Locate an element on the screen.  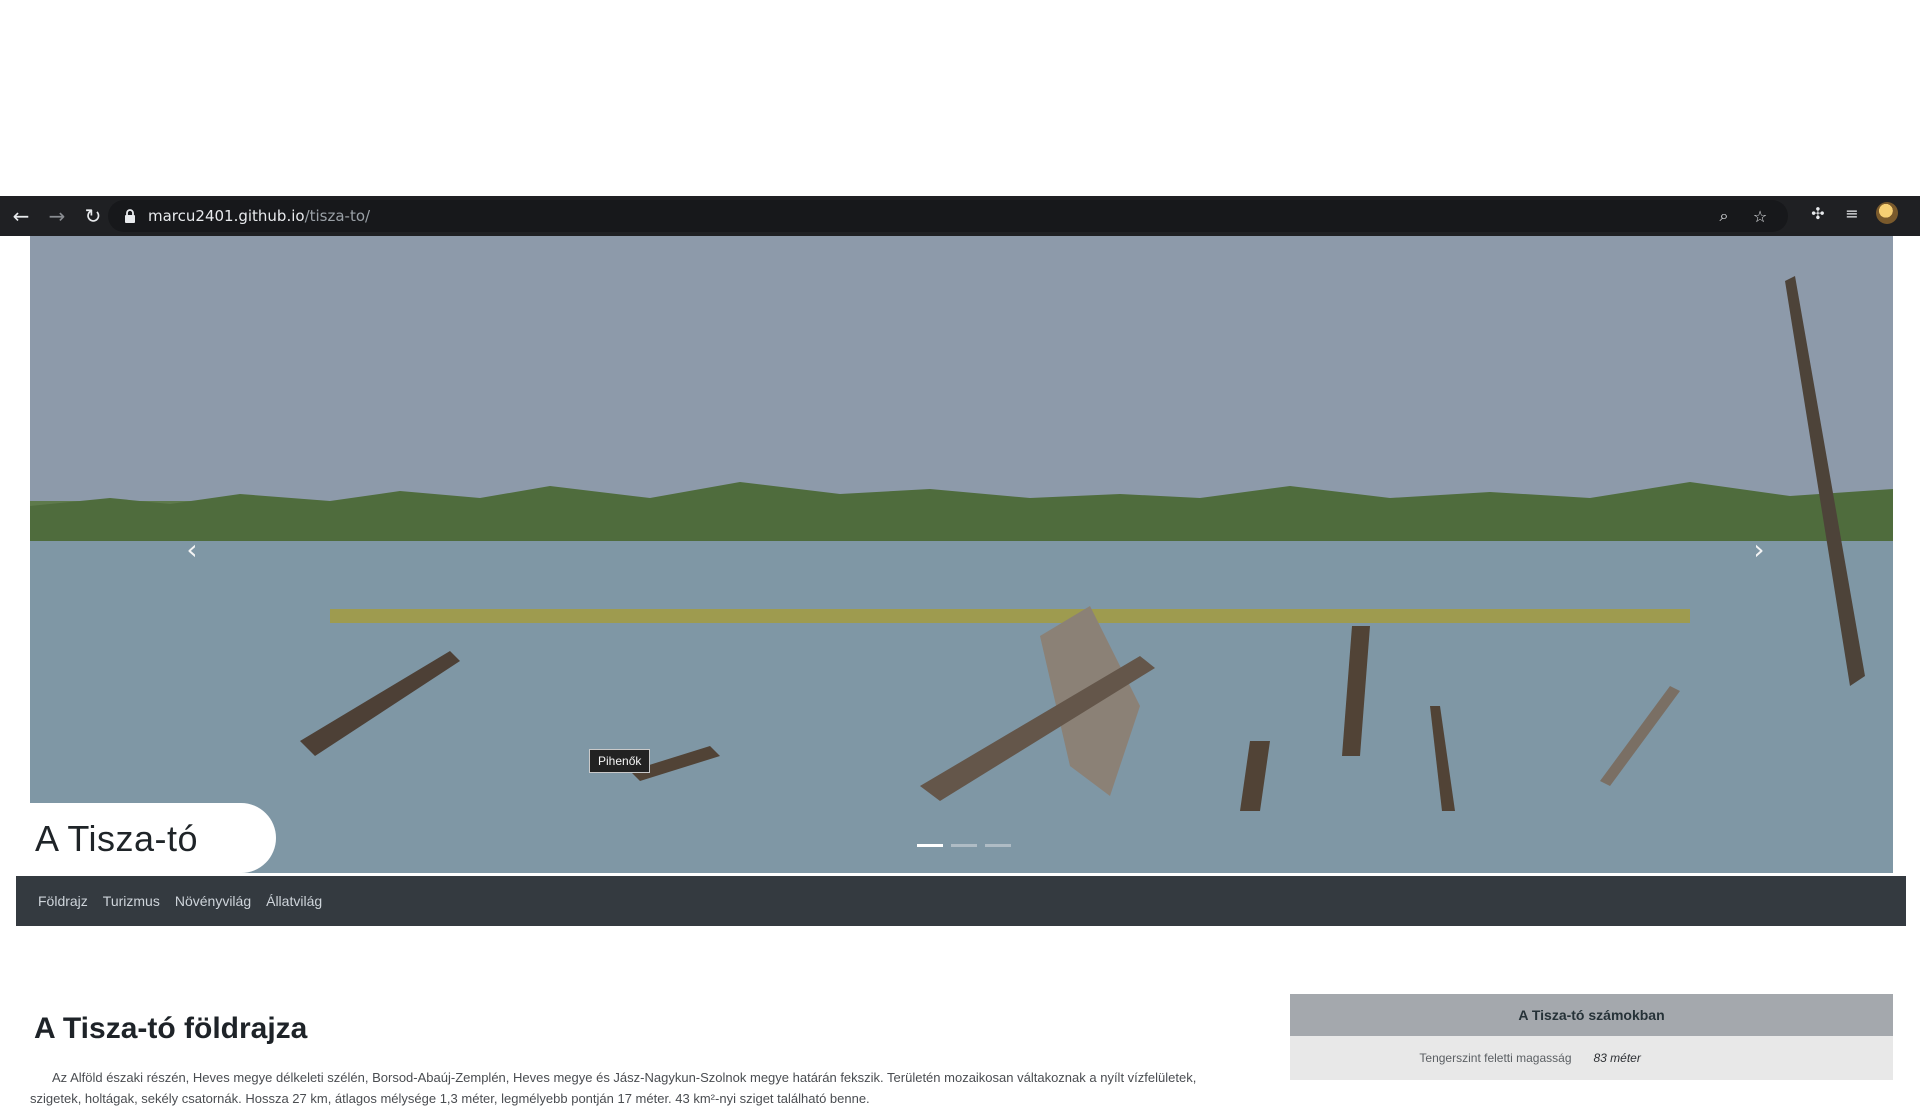
address-bar: marcu2401.github.io/tisza-to/ ⌕ ☆ is located at coordinates (948, 216).